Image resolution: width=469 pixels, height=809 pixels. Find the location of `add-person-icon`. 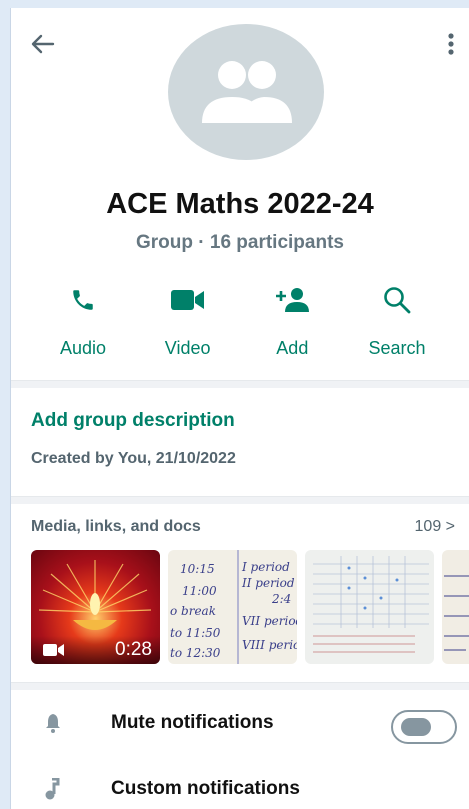

add-person-icon is located at coordinates (293, 300).